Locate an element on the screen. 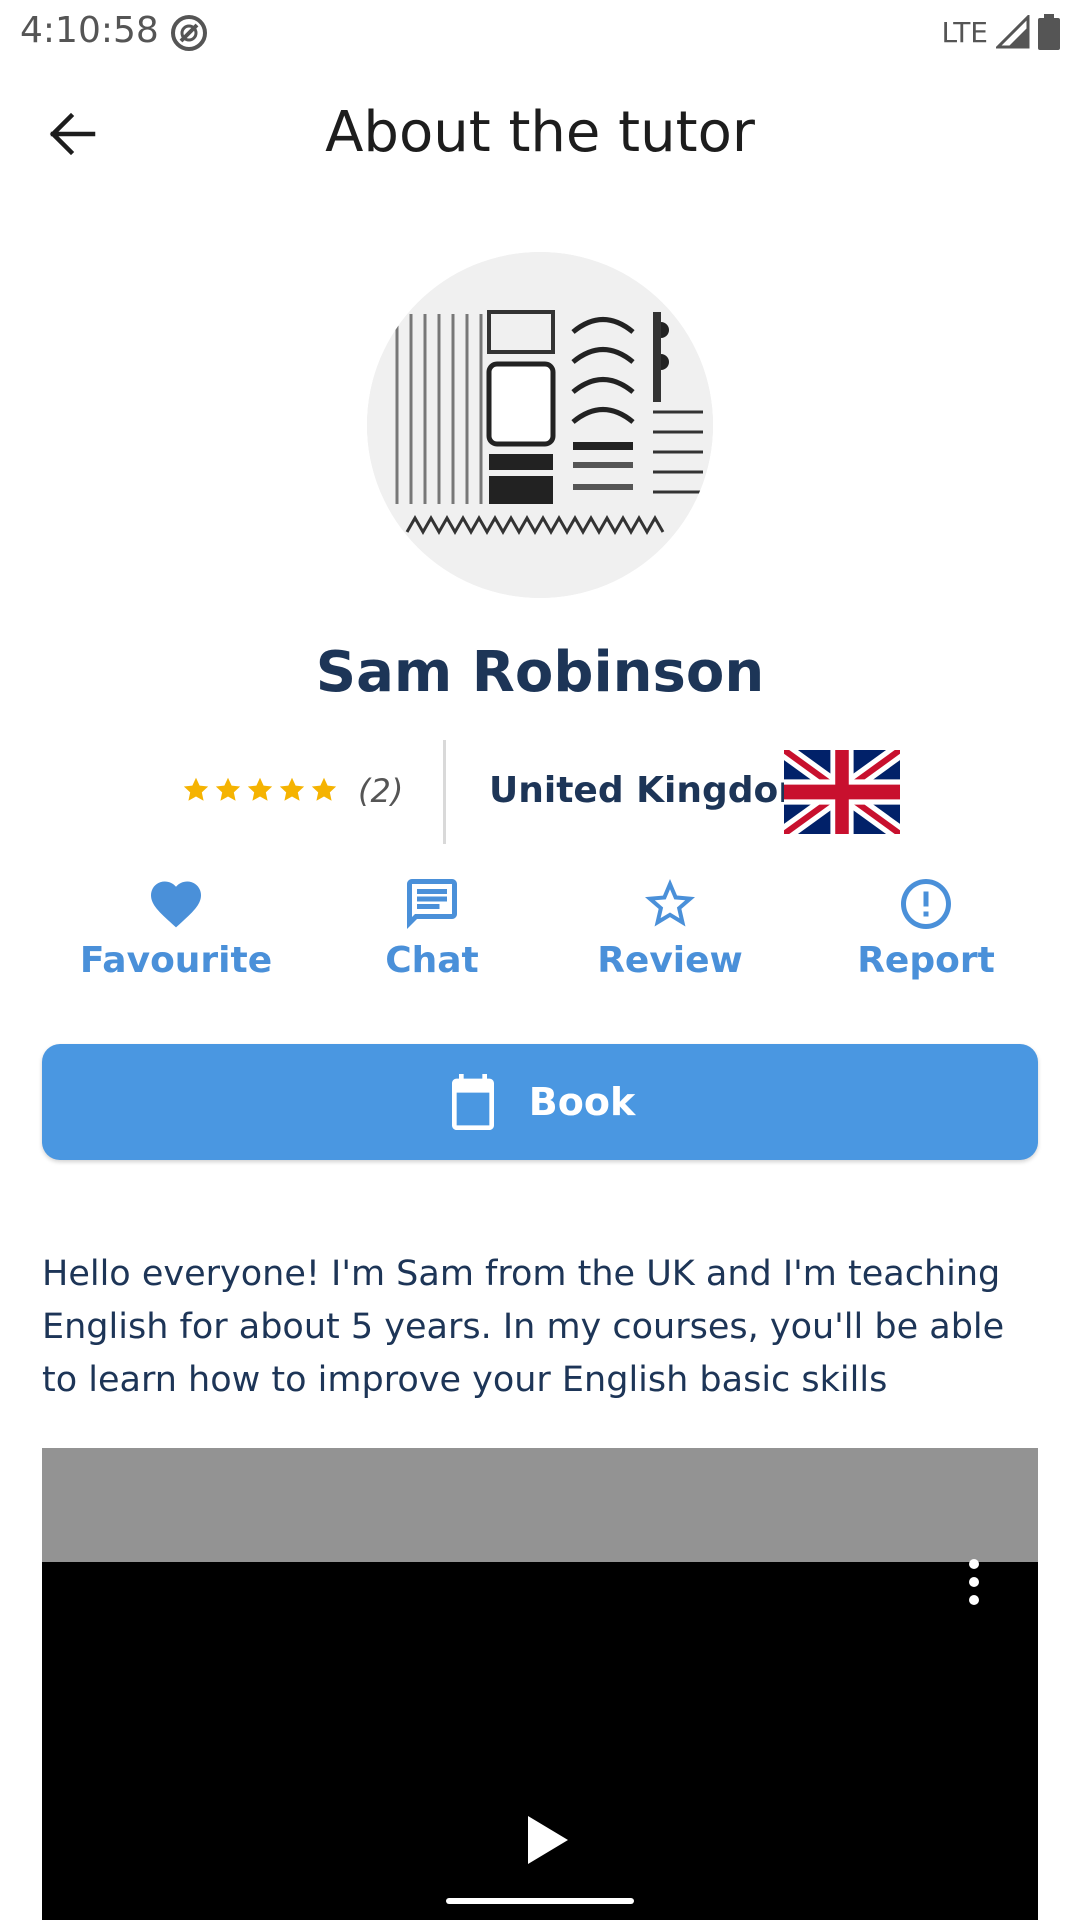 The image size is (1080, 1920). status-bar: 4:10:58 LTE is located at coordinates (540, 32).